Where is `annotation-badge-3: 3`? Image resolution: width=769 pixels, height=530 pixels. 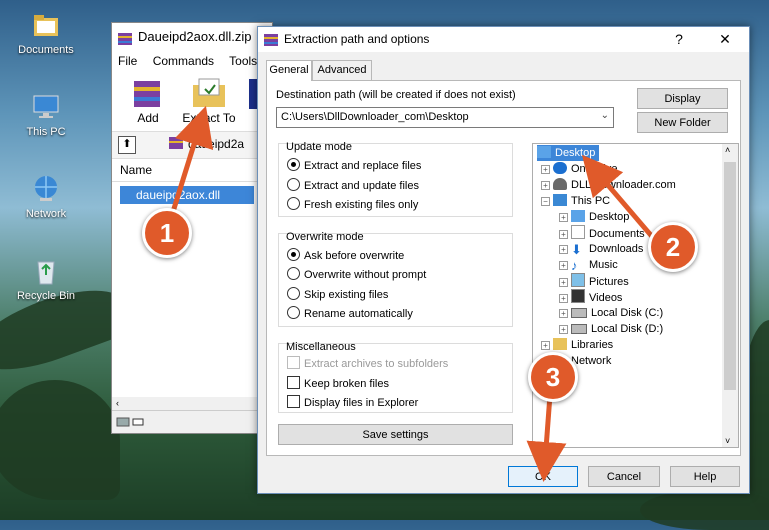
annotation-badge-3: 3 is located at coordinates (553, 377).